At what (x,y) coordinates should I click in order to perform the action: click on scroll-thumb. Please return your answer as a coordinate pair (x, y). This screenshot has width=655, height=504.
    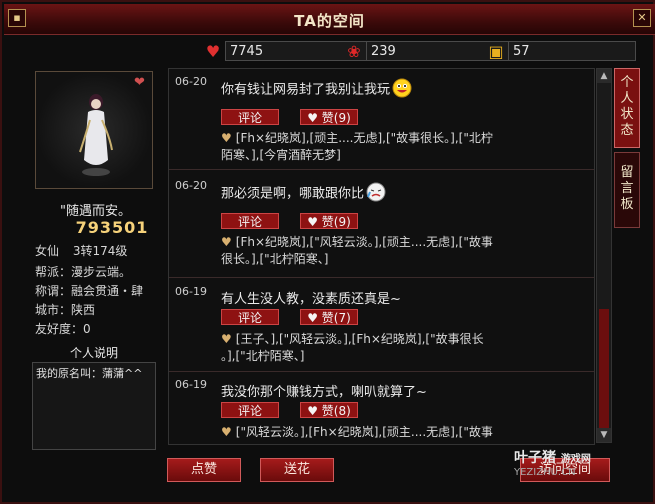
    Looking at the image, I should click on (604, 369).